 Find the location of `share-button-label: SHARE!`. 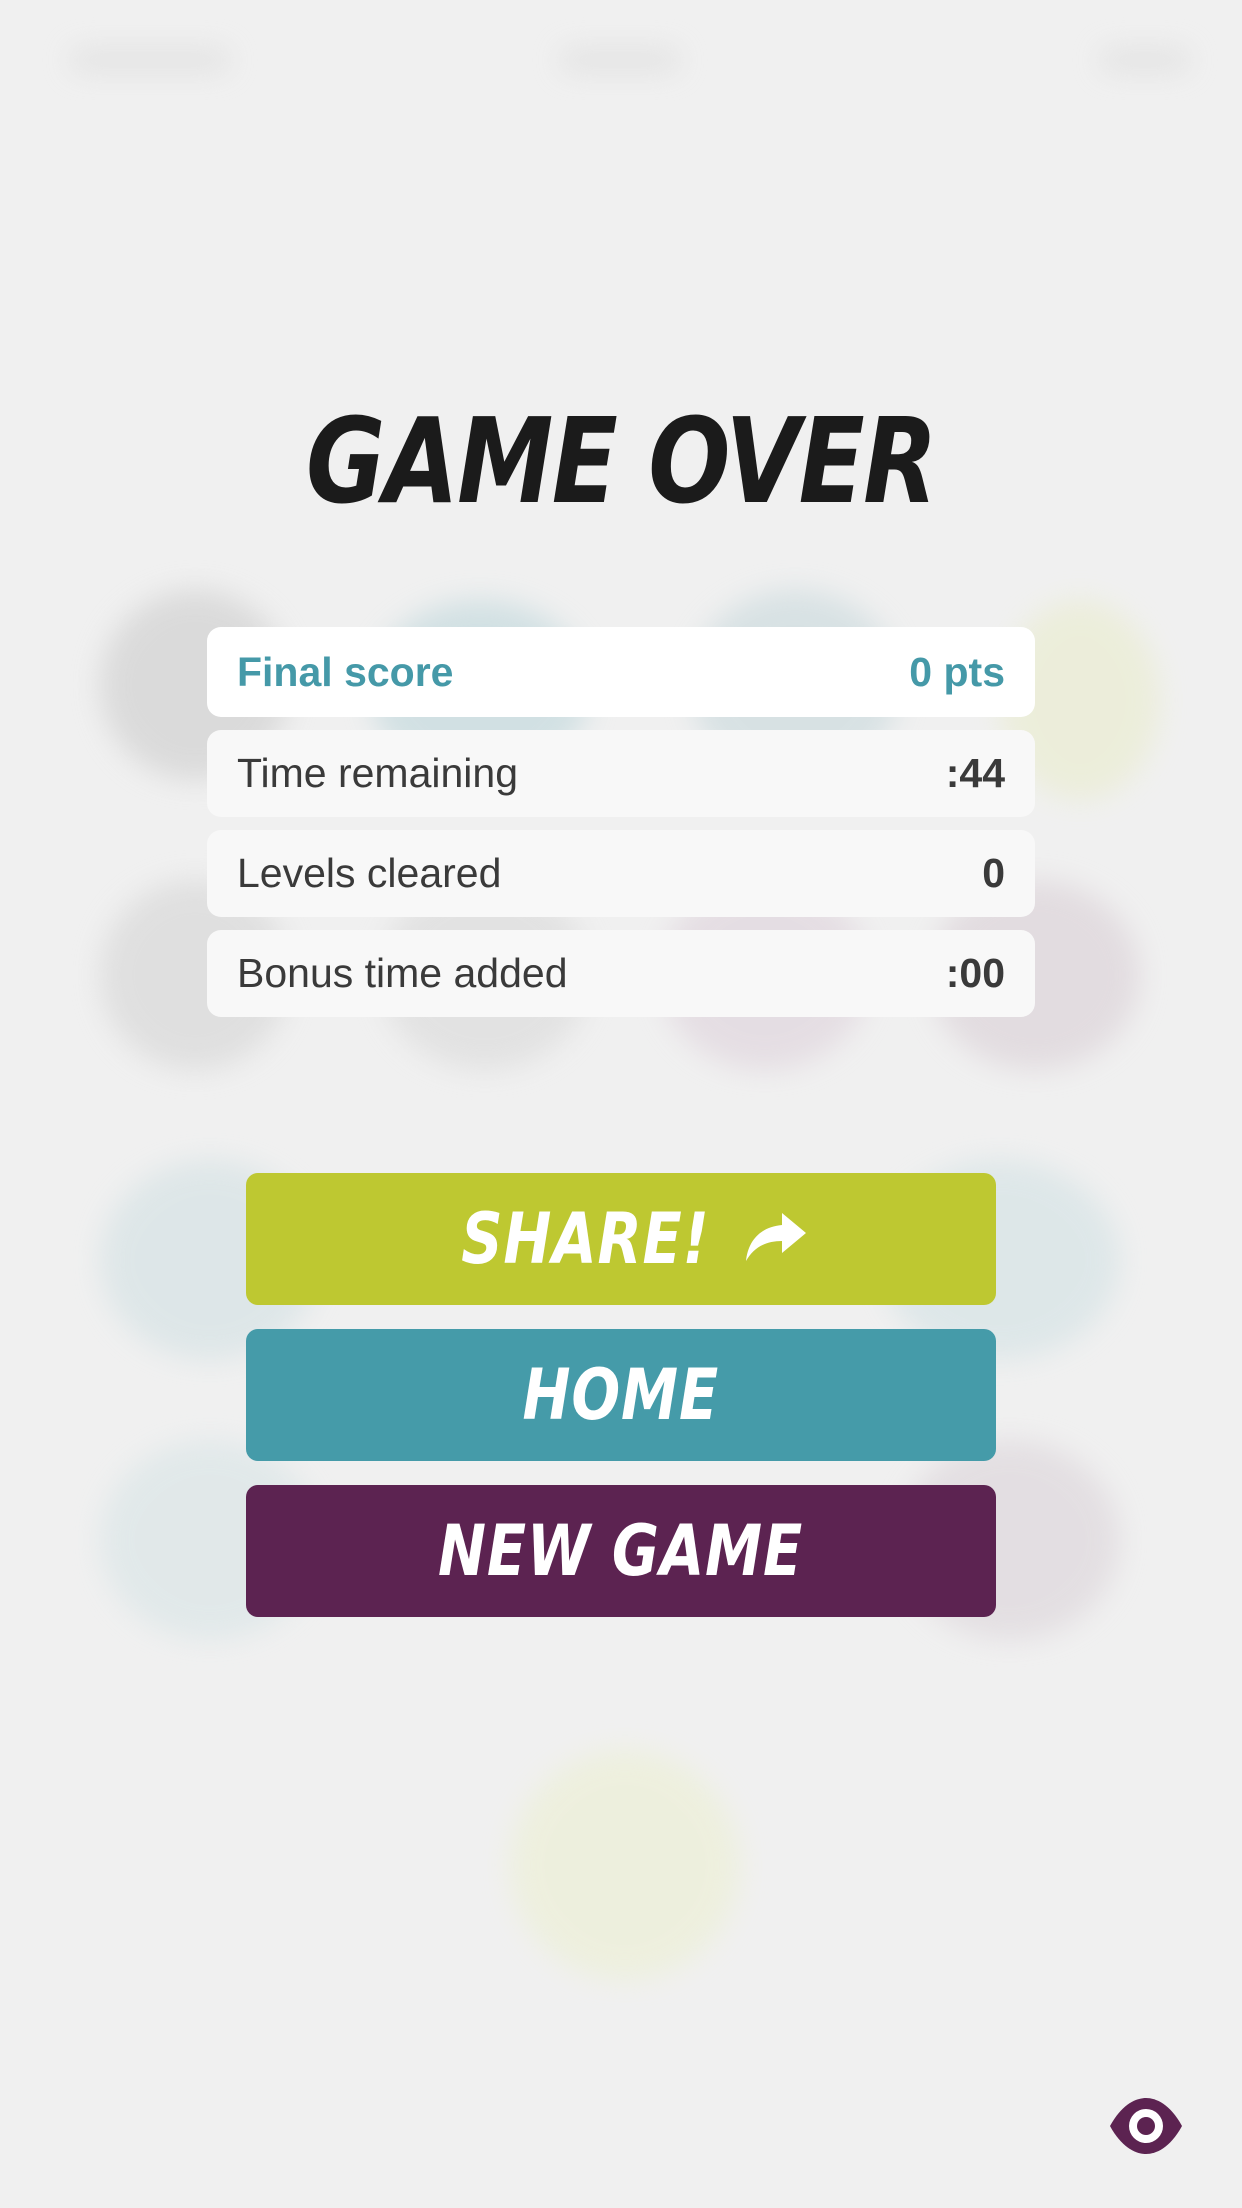

share-button-label: SHARE! is located at coordinates (585, 1239).